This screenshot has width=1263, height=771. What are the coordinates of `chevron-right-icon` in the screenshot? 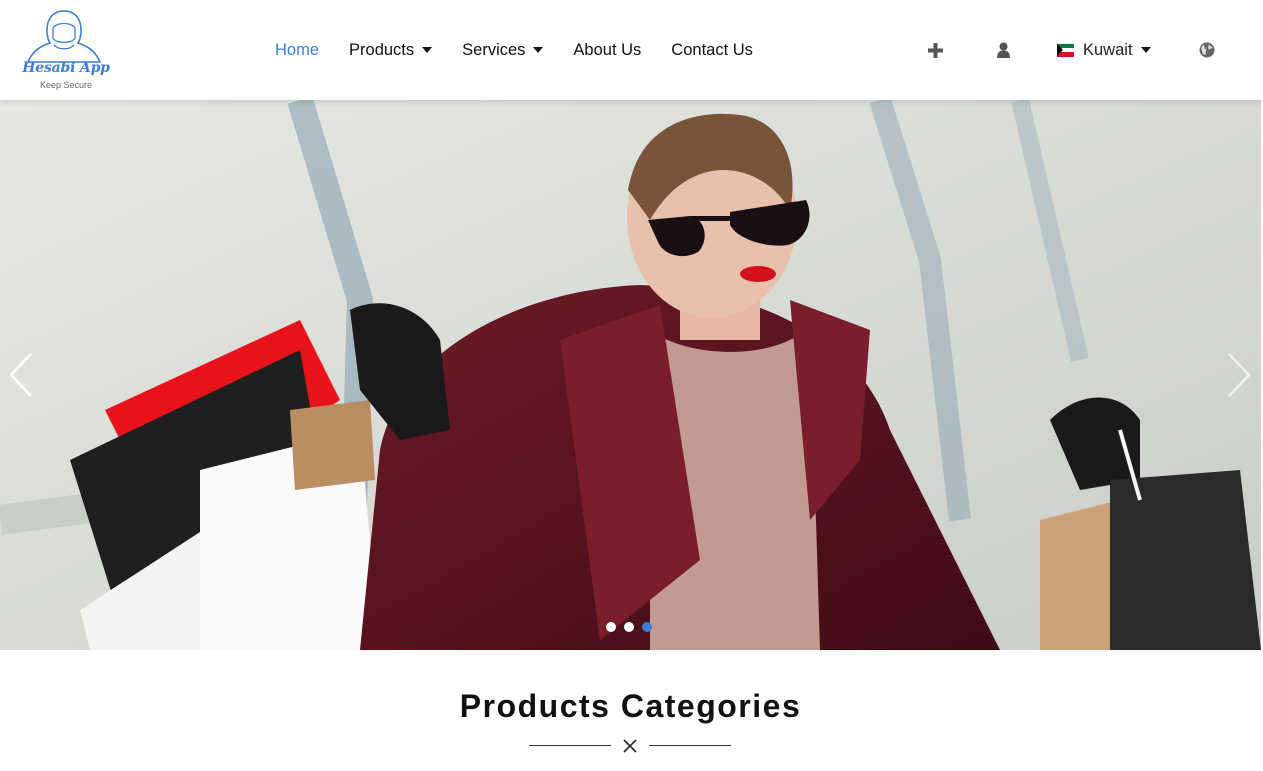 It's located at (1239, 375).